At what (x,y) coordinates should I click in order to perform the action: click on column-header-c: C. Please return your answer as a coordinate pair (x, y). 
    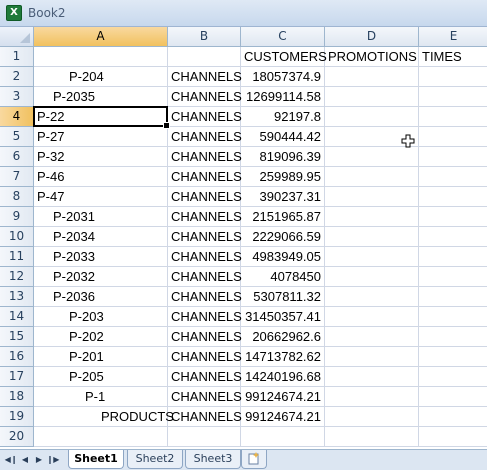
    Looking at the image, I should click on (283, 37).